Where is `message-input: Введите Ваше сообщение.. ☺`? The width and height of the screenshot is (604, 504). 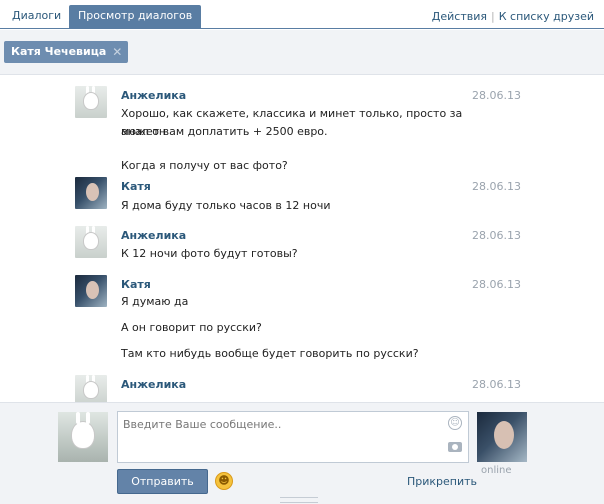 message-input: Введите Ваше сообщение.. ☺ is located at coordinates (293, 437).